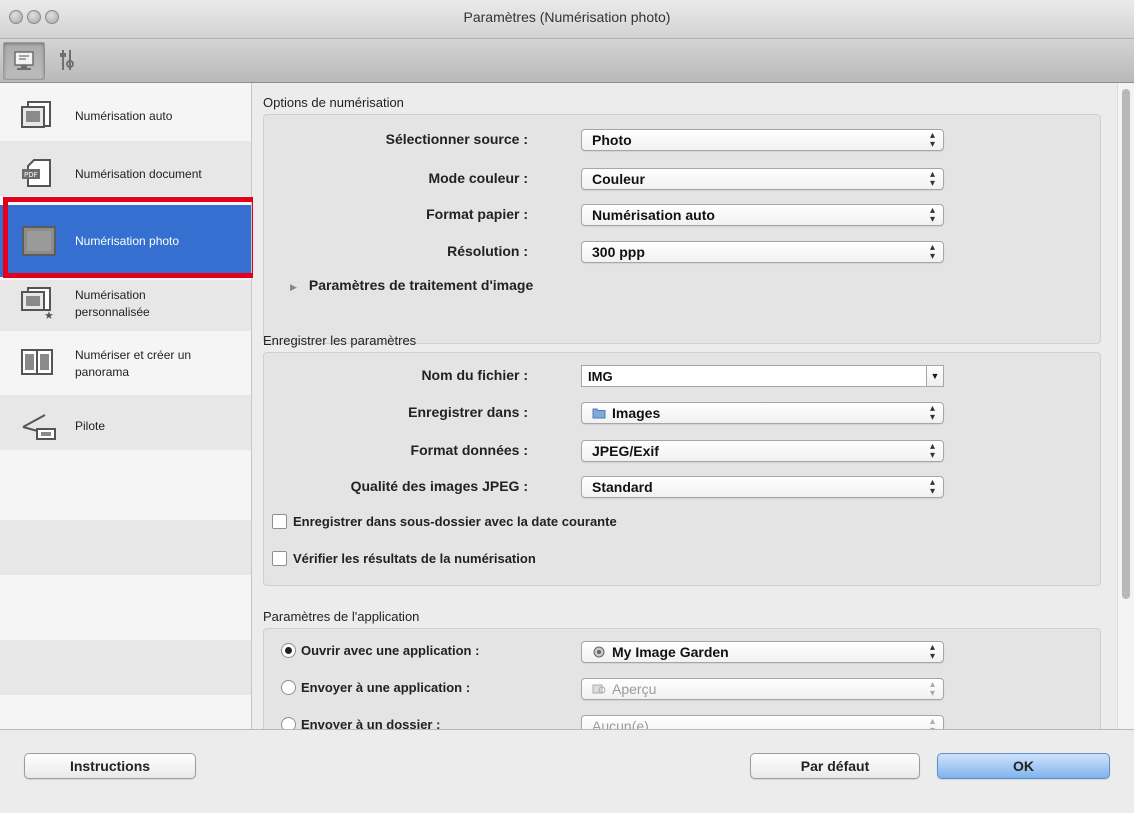 Image resolution: width=1134 pixels, height=813 pixels. I want to click on sidebar-item-document-scan: PDF Numérisation document, so click(125, 174).